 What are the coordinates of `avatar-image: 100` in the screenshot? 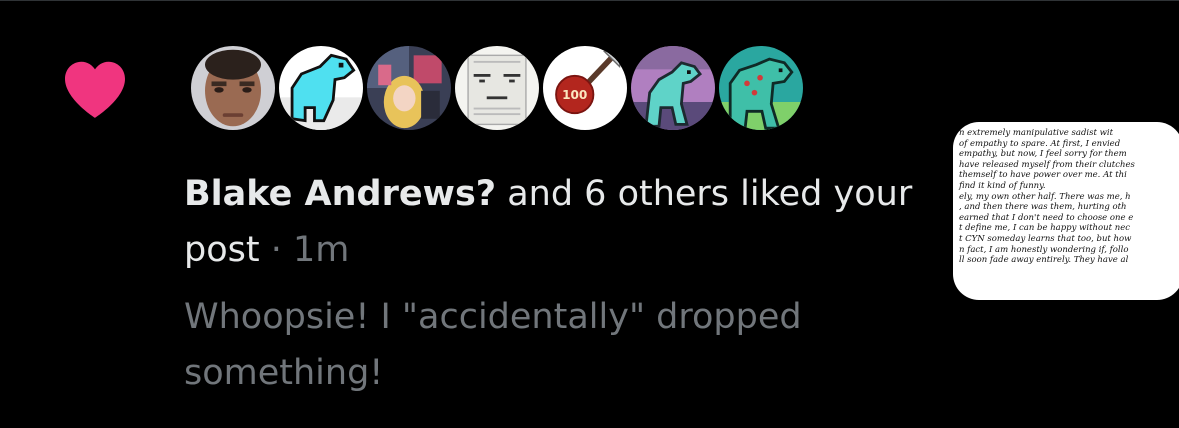 It's located at (585, 88).